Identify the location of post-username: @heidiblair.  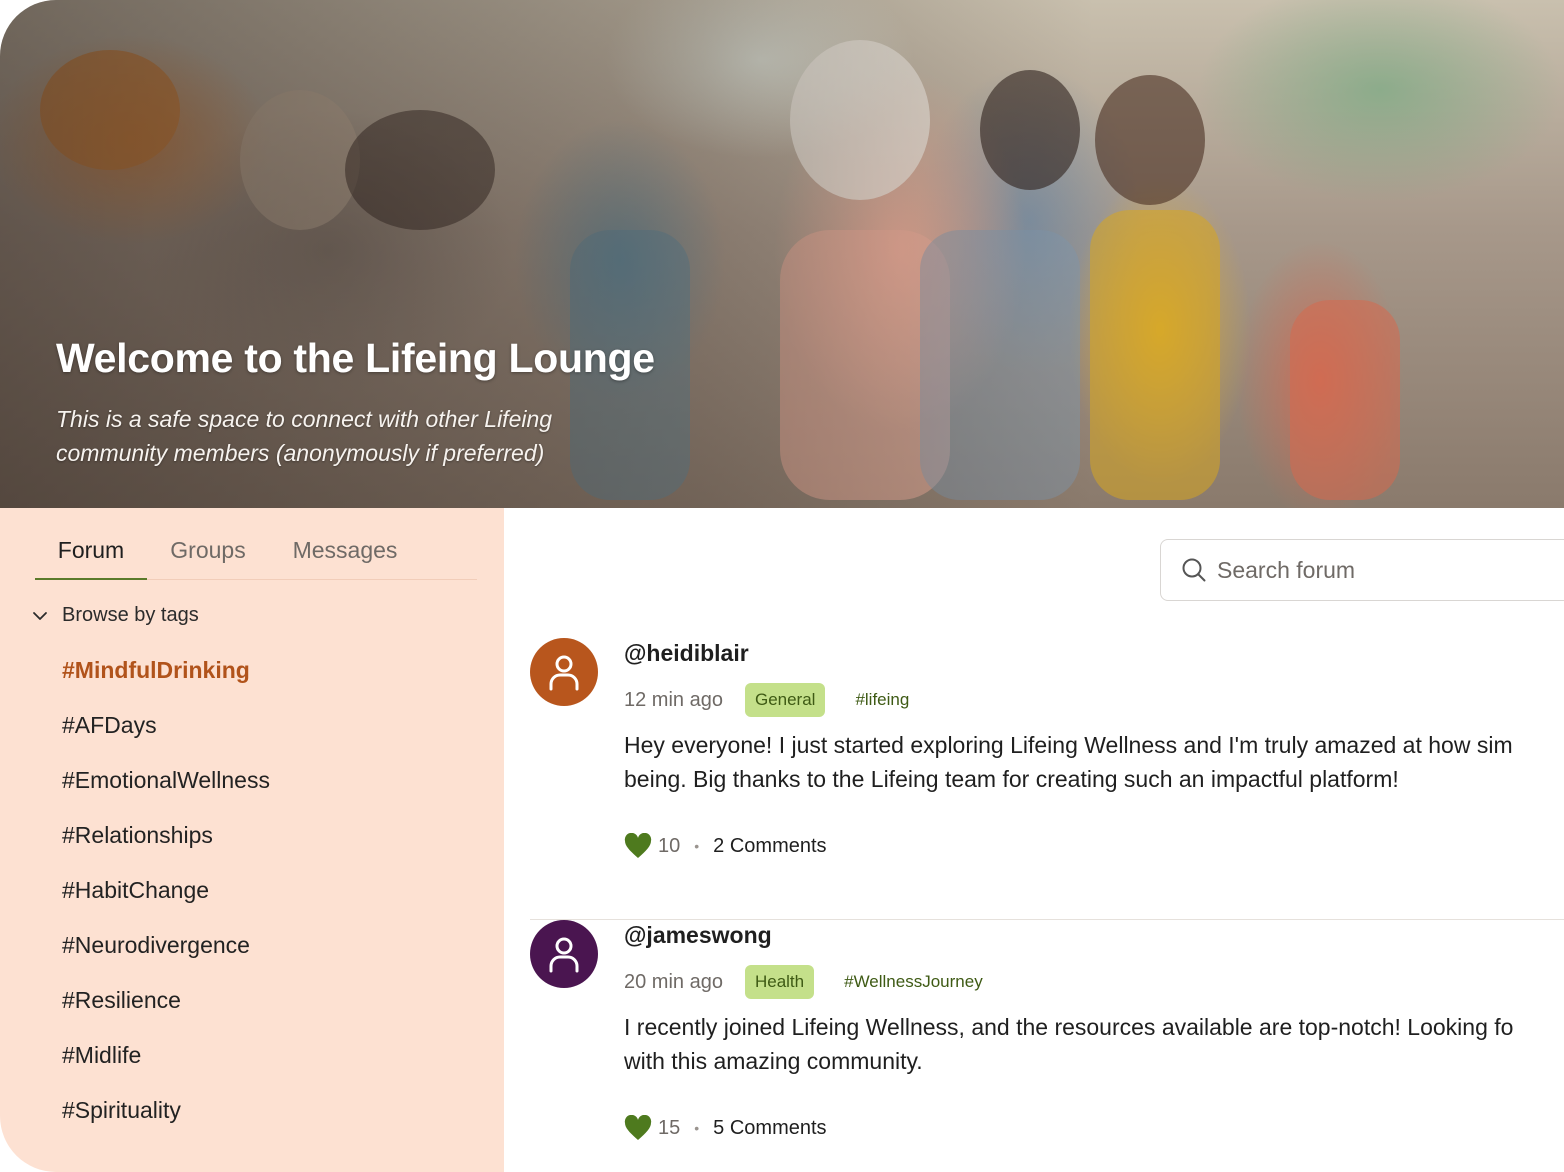
(686, 653).